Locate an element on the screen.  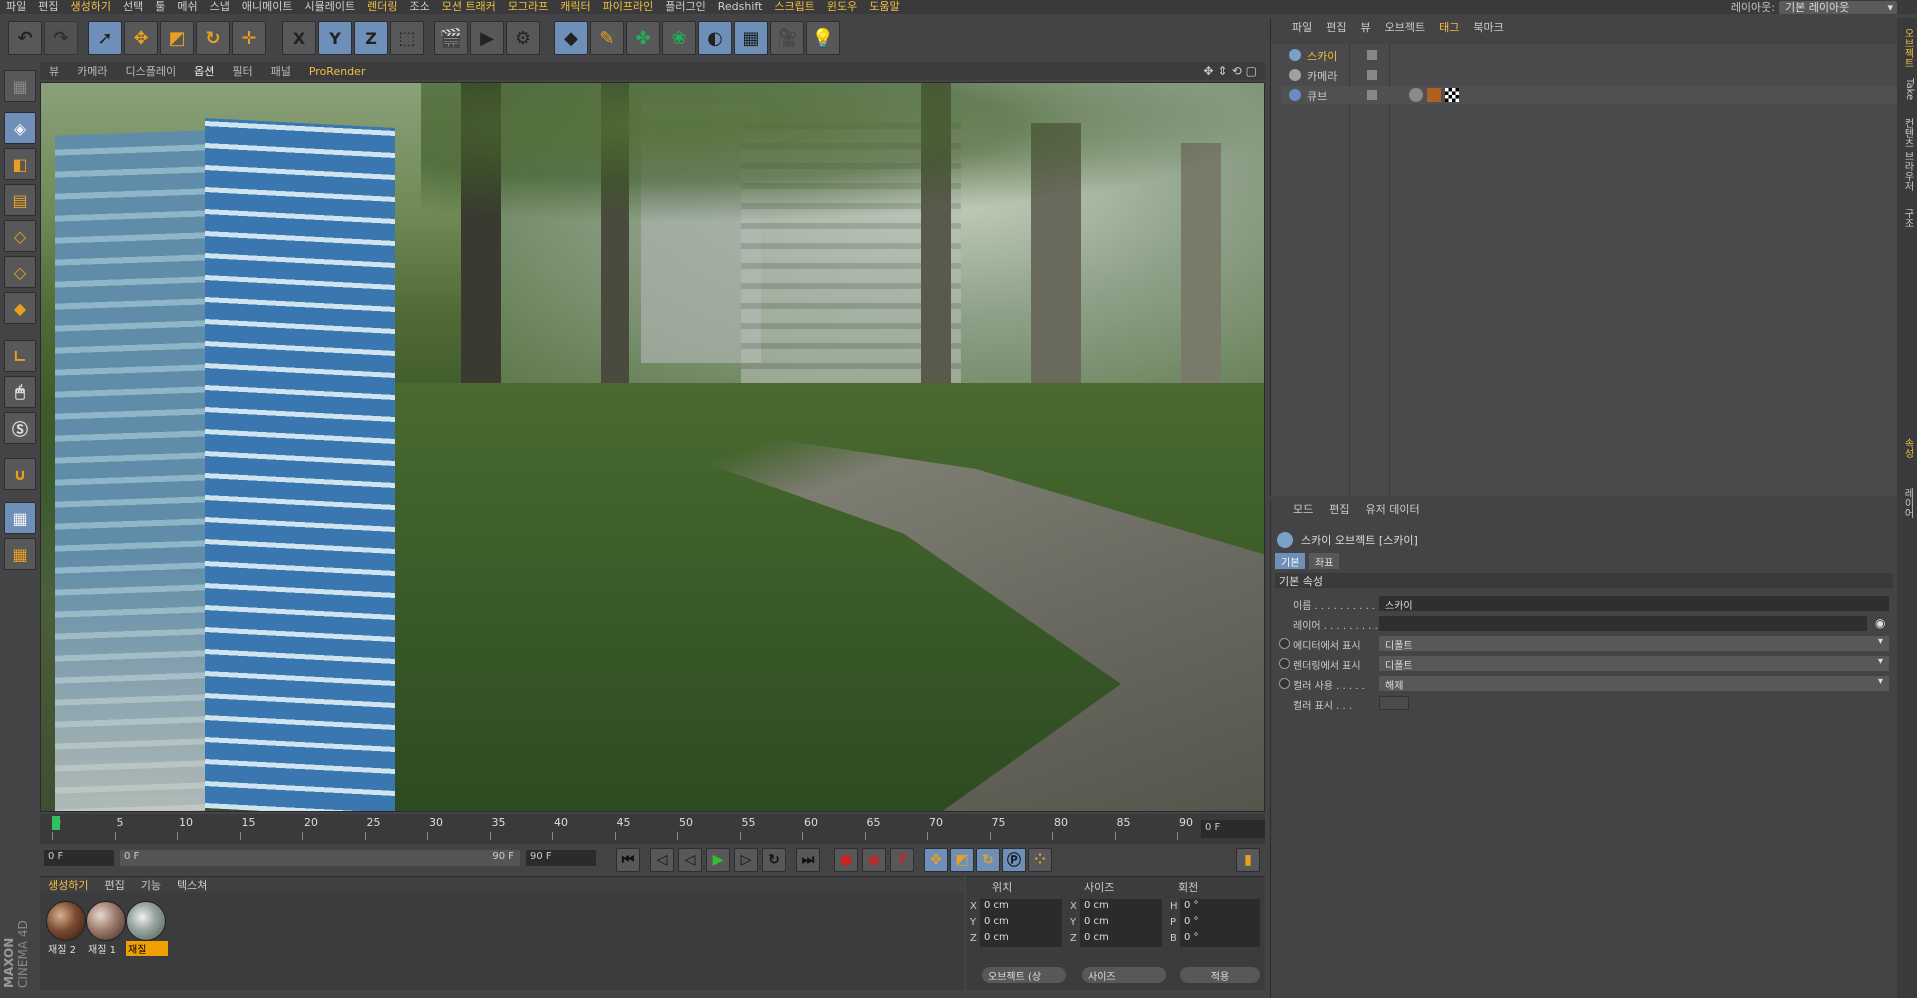
phong-tag-icon is located at coordinates (1452, 95).